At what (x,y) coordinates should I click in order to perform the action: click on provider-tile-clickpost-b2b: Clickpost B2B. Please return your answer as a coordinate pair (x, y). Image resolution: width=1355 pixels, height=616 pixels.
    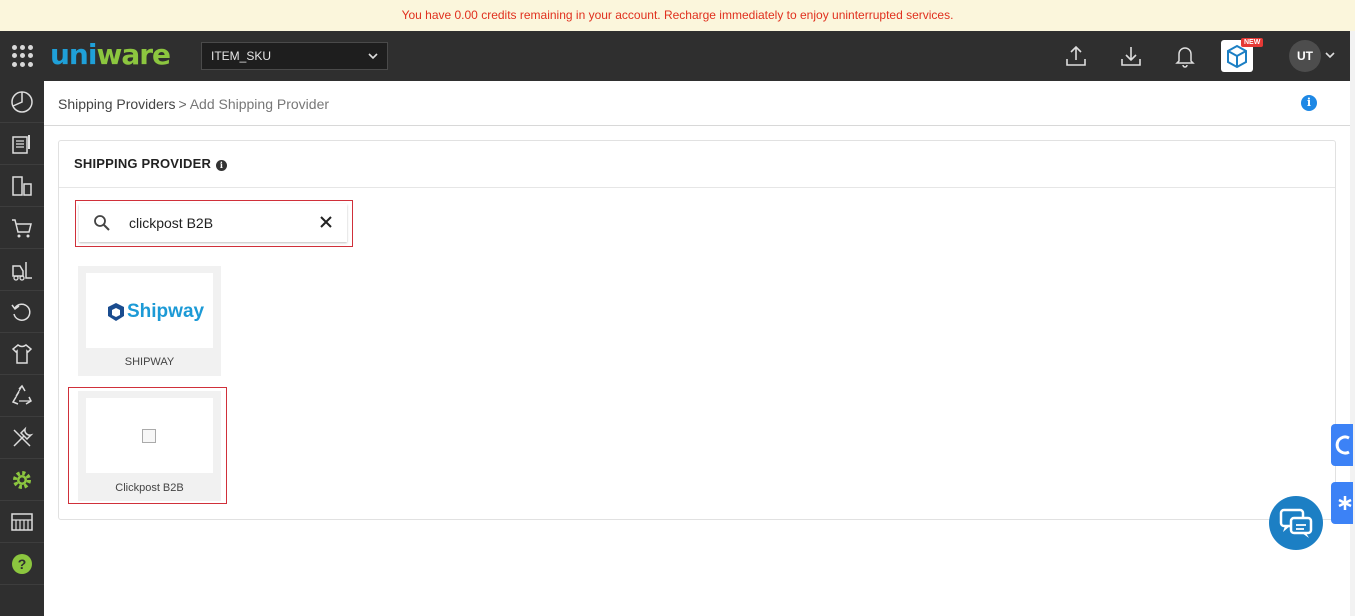
    Looking at the image, I should click on (149, 446).